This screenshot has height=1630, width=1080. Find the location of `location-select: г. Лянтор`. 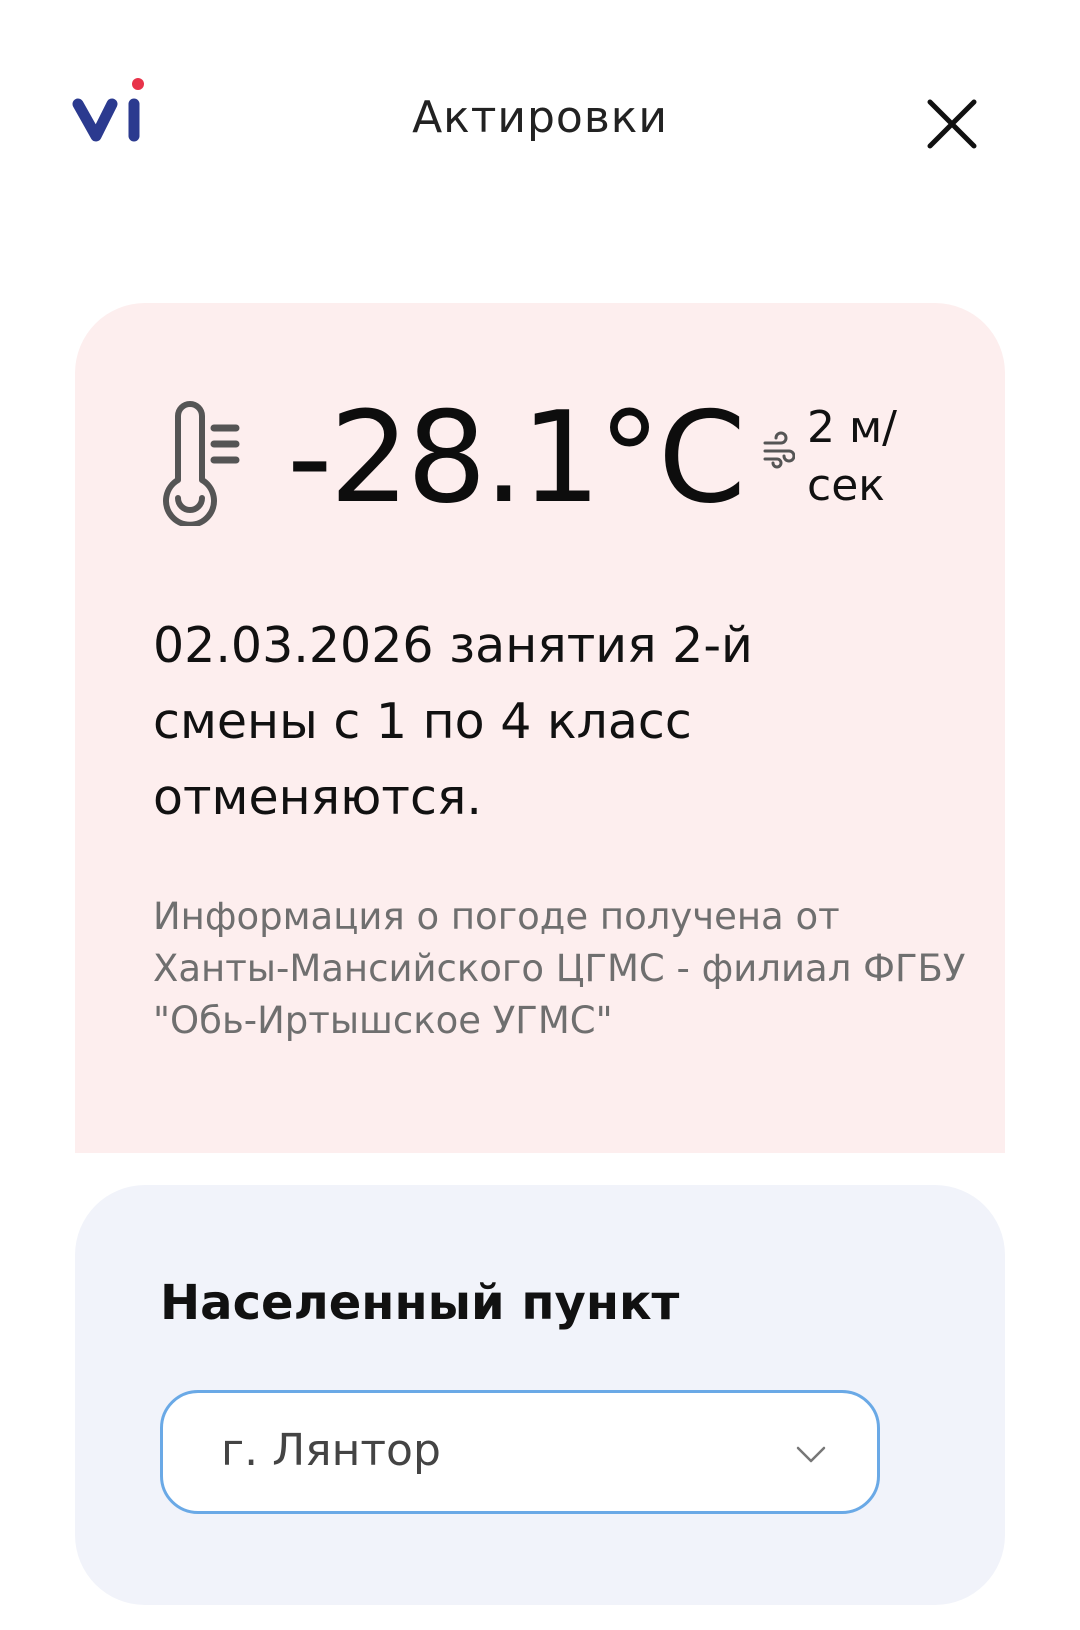

location-select: г. Лянтор is located at coordinates (520, 1452).